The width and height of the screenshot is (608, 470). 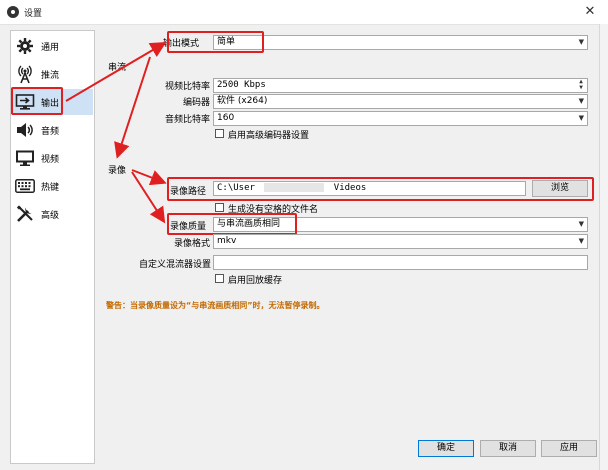 I want to click on arrow-to-recording-section, so click(x=132, y=107).